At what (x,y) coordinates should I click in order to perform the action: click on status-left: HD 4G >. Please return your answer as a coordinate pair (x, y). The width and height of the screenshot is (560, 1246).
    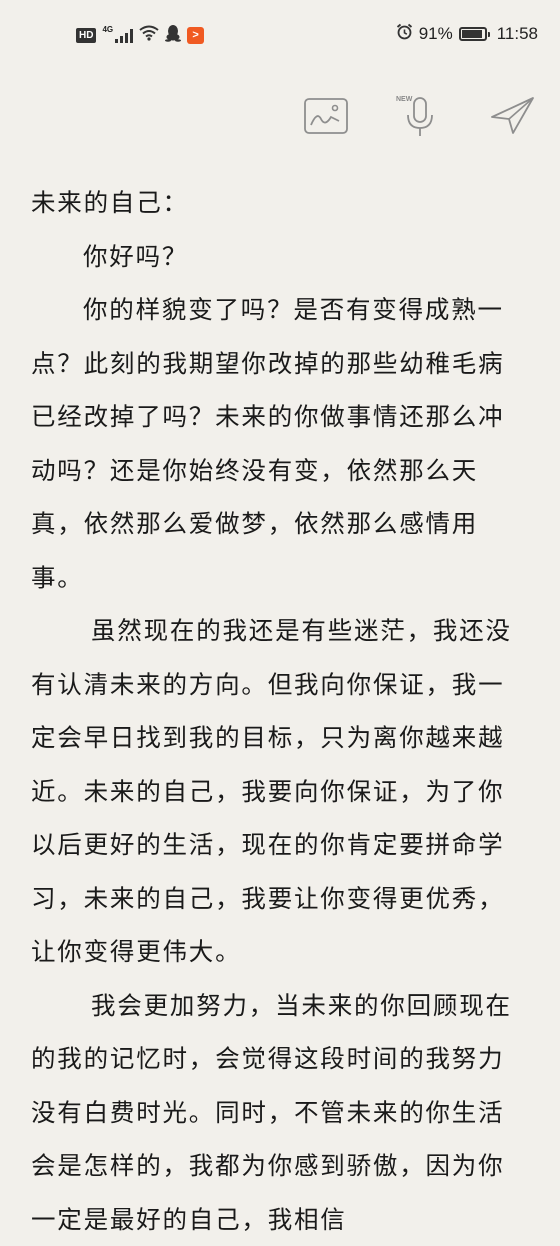
    Looking at the image, I should click on (140, 35).